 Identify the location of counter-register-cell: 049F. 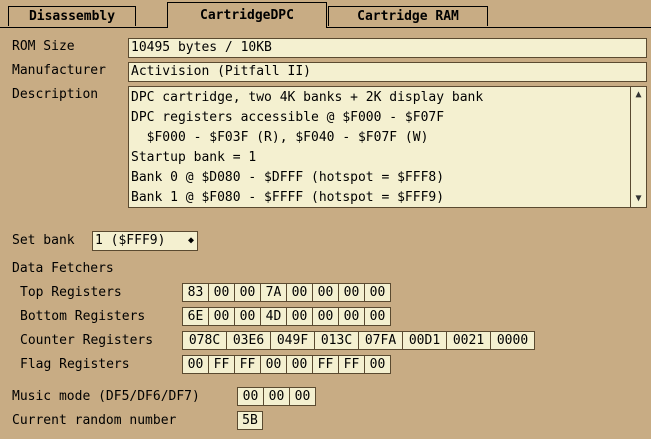
(292, 340).